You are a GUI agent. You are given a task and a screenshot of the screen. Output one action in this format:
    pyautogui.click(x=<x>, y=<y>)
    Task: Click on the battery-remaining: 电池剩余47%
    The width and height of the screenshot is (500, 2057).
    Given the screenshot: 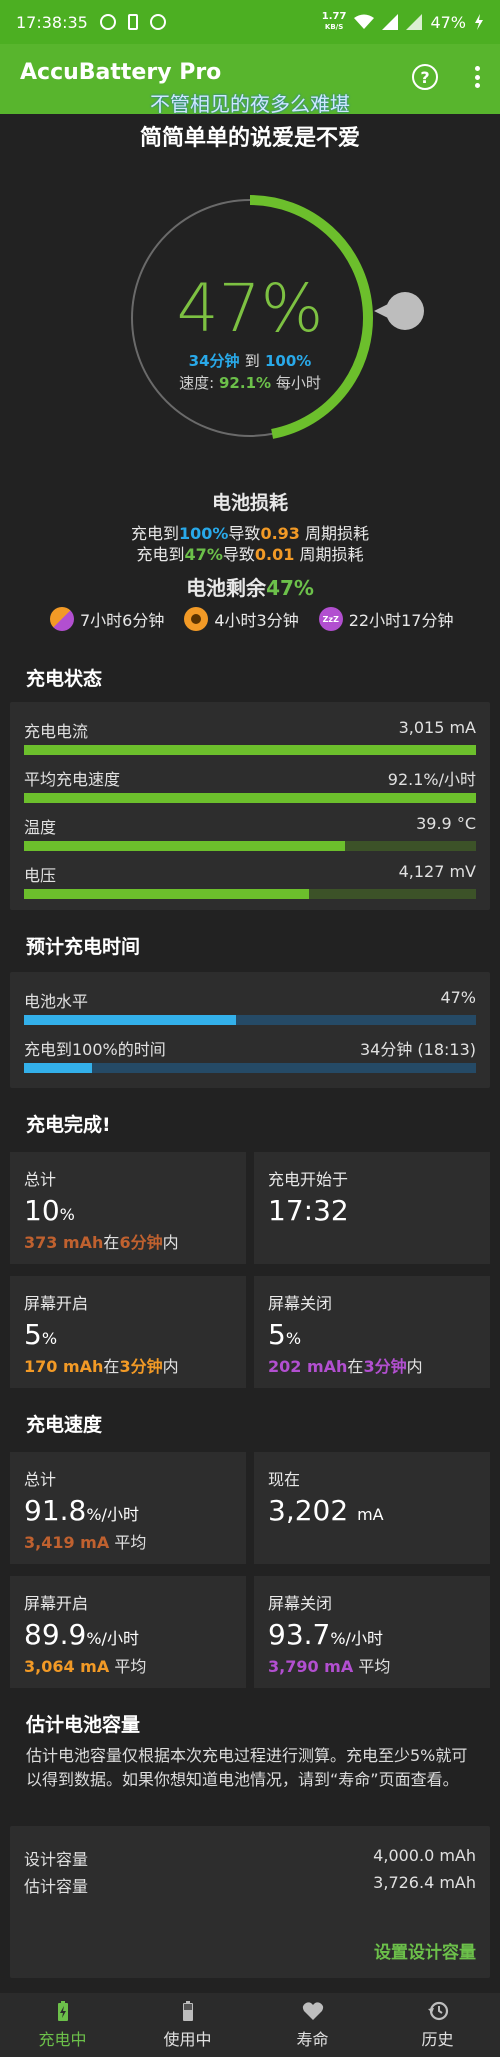 What is the action you would take?
    pyautogui.click(x=250, y=586)
    